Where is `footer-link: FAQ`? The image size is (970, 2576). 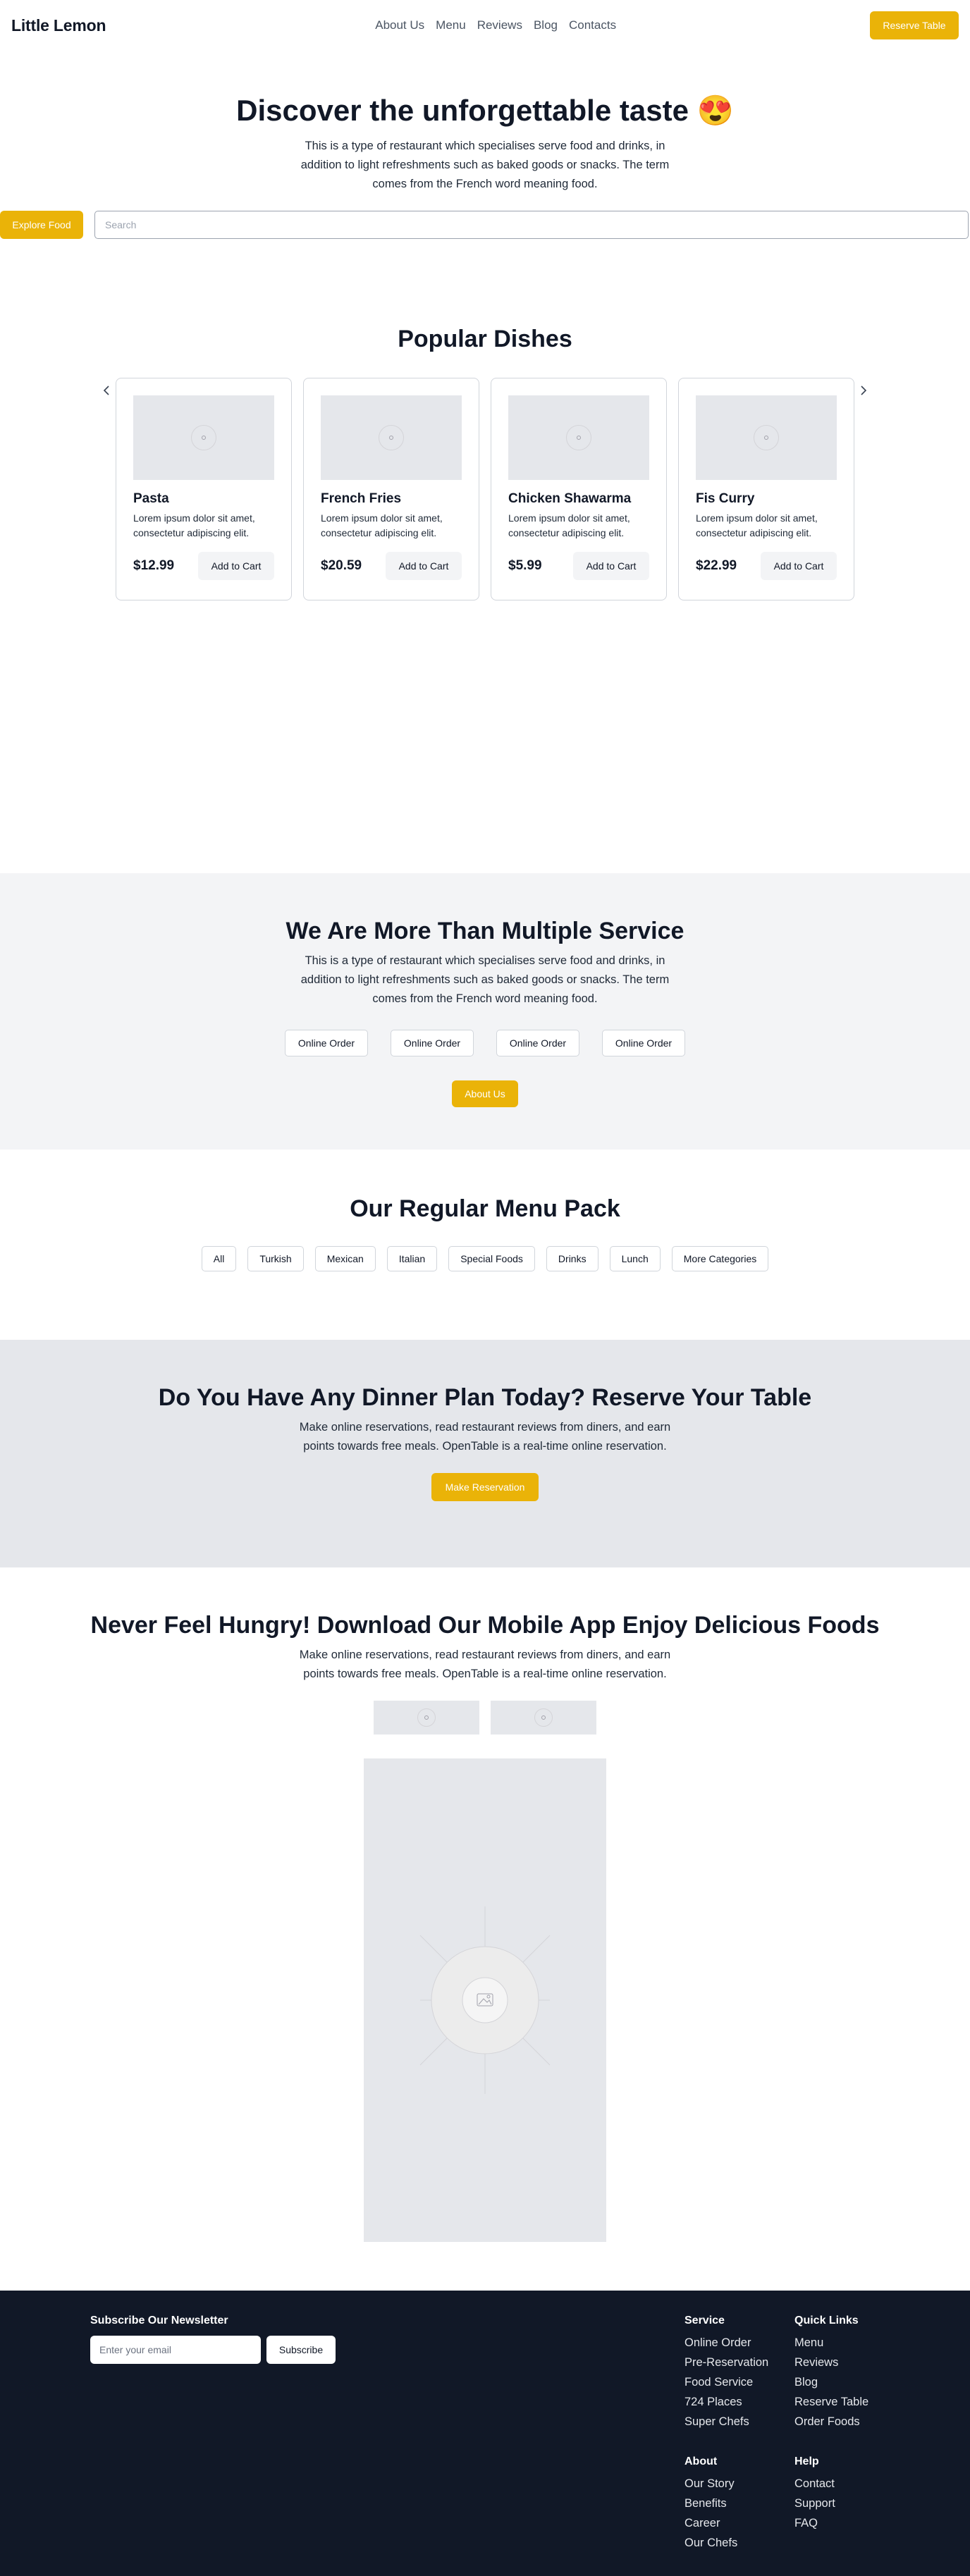
footer-link: FAQ is located at coordinates (815, 2523).